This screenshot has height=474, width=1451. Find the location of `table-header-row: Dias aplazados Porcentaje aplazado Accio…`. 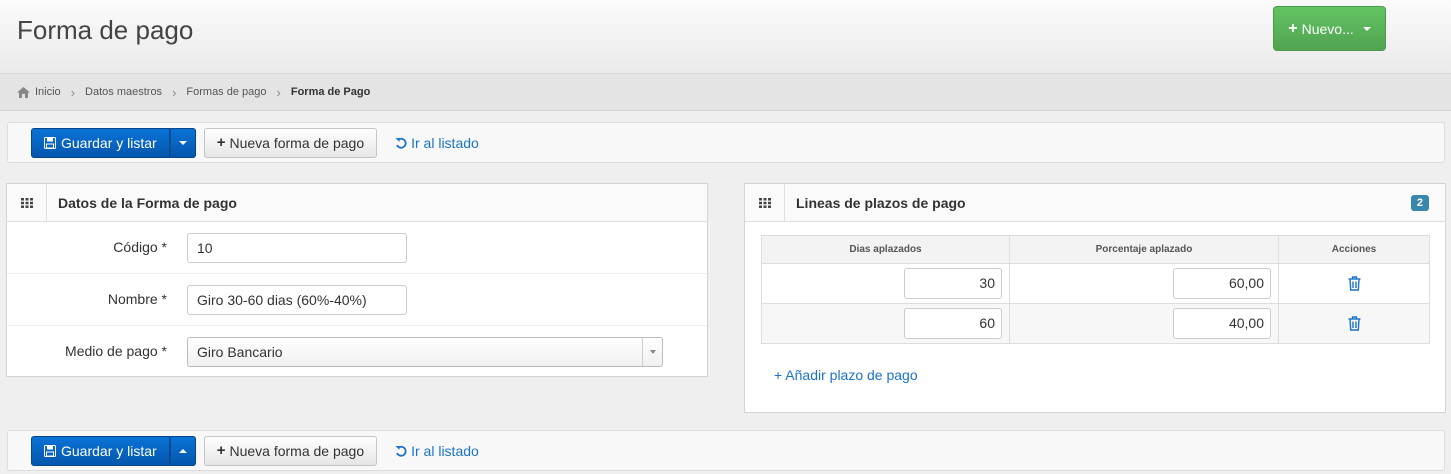

table-header-row: Dias aplazados Porcentaje aplazado Accio… is located at coordinates (1095, 249).